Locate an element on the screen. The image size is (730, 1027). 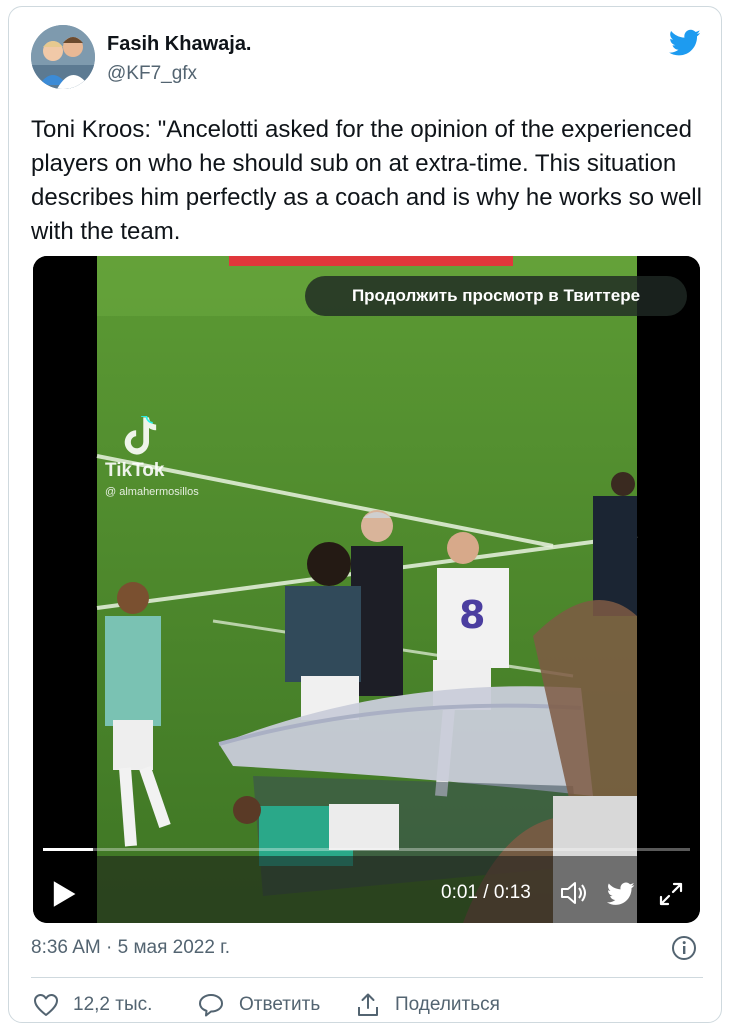
like-button: 12,2 тыс. is located at coordinates (92, 1005).